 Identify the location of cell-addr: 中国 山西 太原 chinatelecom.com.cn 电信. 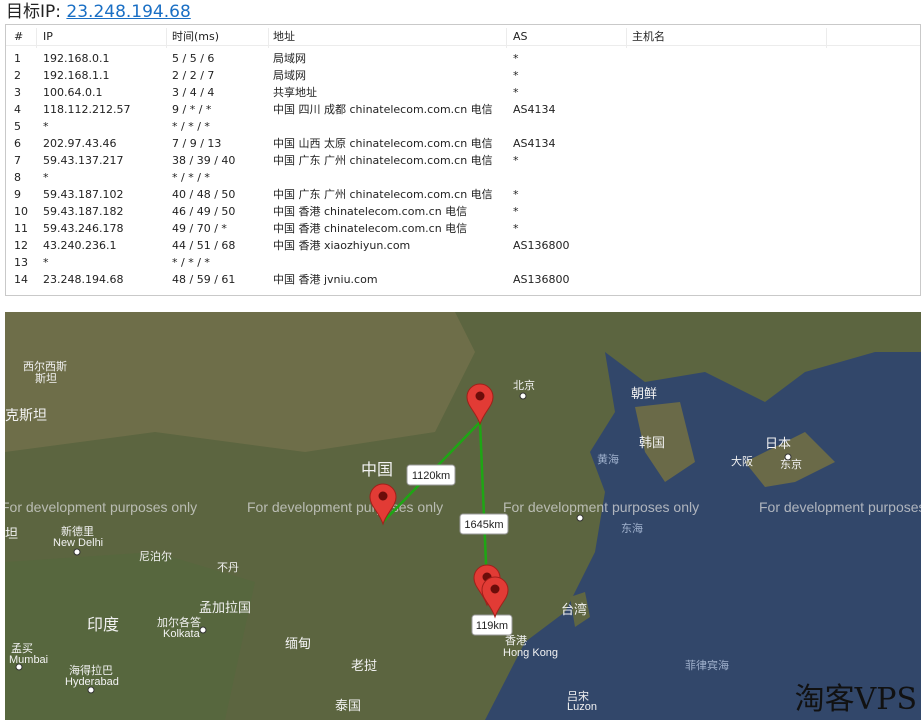
(383, 143).